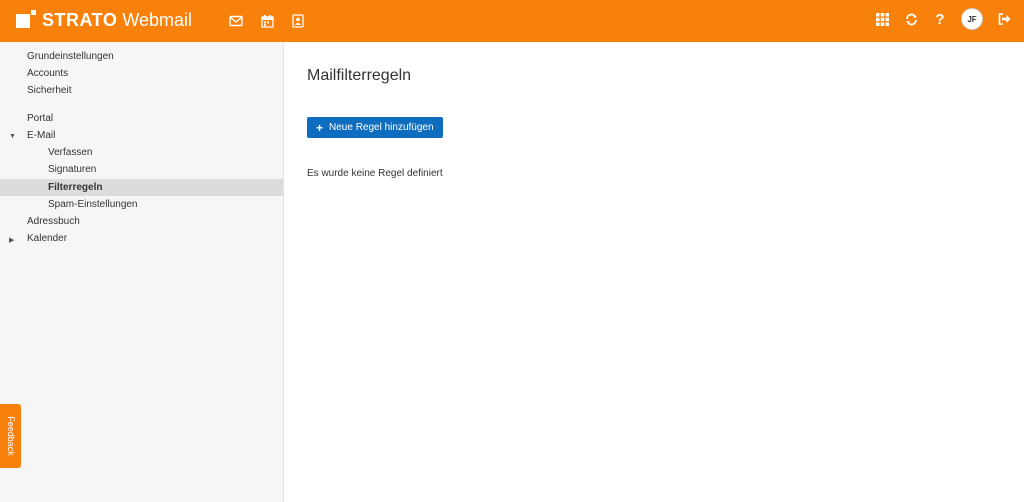 The height and width of the screenshot is (502, 1024). What do you see at coordinates (972, 19) in the screenshot?
I see `avatar: JF` at bounding box center [972, 19].